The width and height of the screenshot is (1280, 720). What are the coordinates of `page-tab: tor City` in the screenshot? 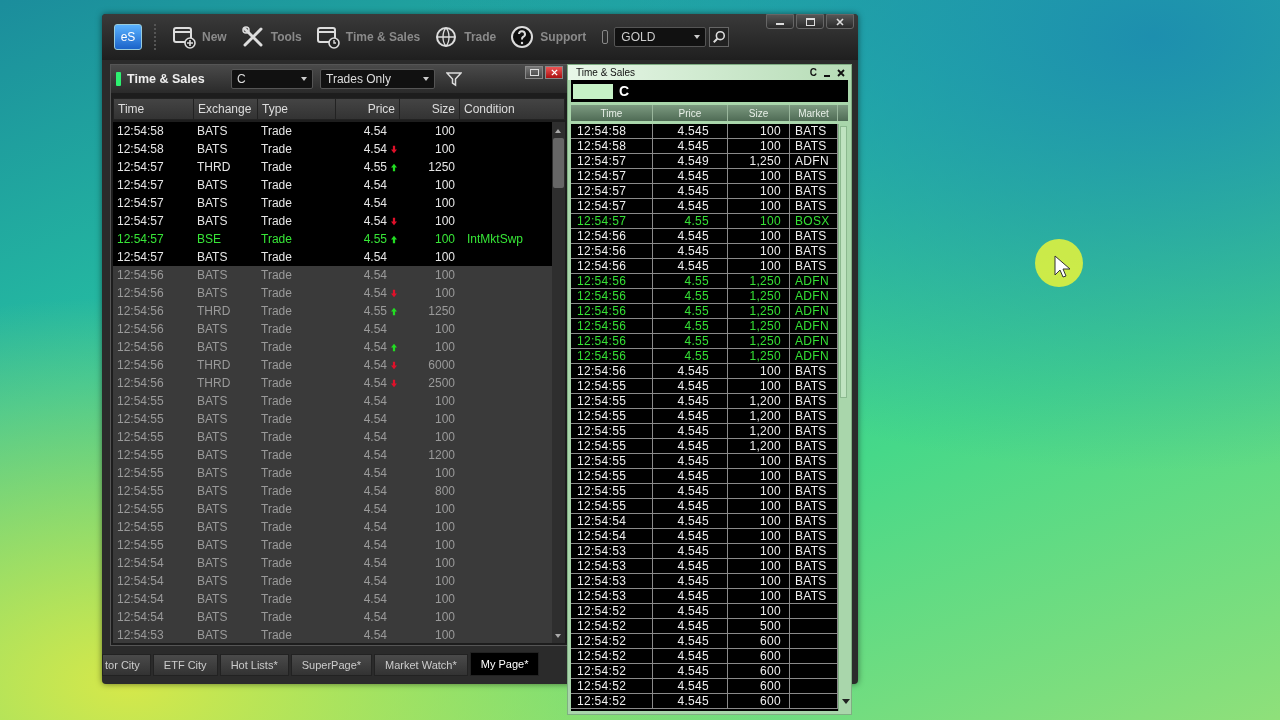 It's located at (126, 665).